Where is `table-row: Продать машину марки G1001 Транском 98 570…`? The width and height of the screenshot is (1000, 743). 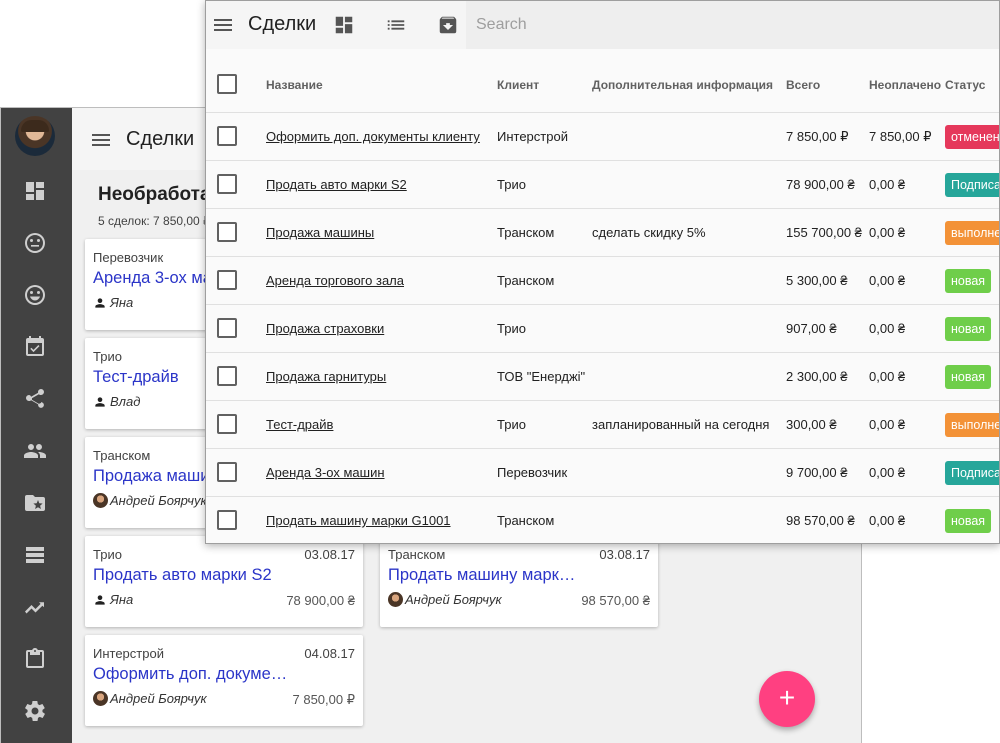 table-row: Продать машину марки G1001 Транском 98 570… is located at coordinates (602, 520).